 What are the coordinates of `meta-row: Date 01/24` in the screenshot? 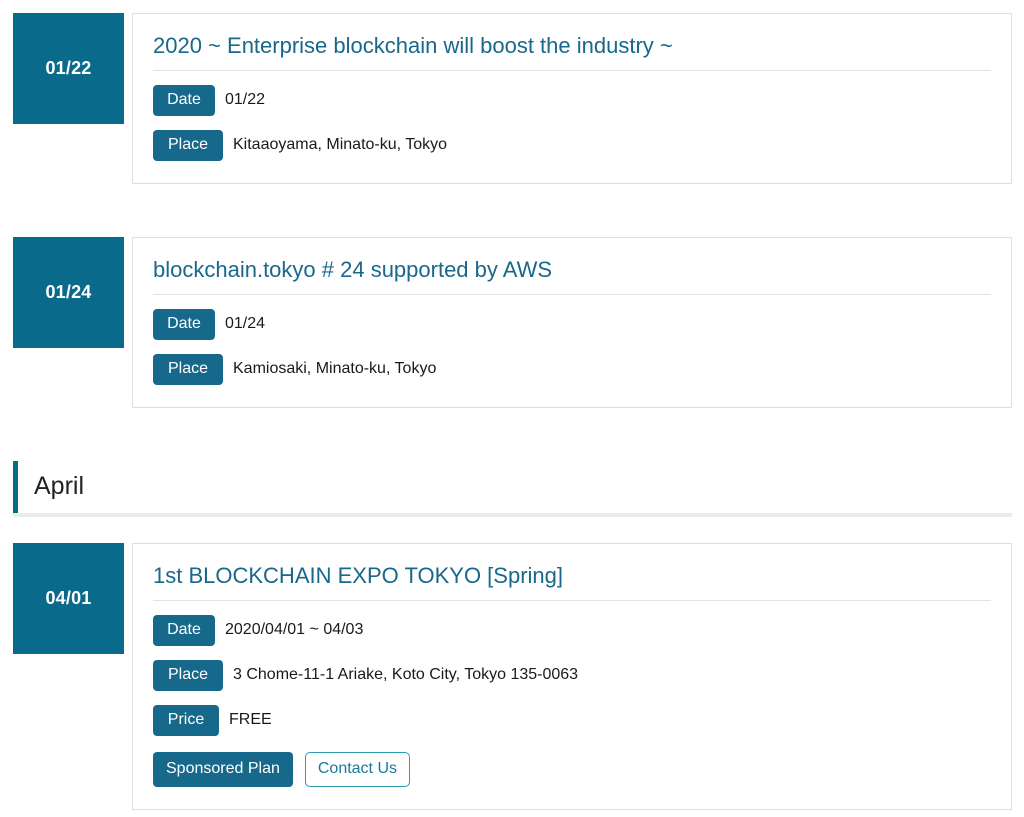 It's located at (572, 324).